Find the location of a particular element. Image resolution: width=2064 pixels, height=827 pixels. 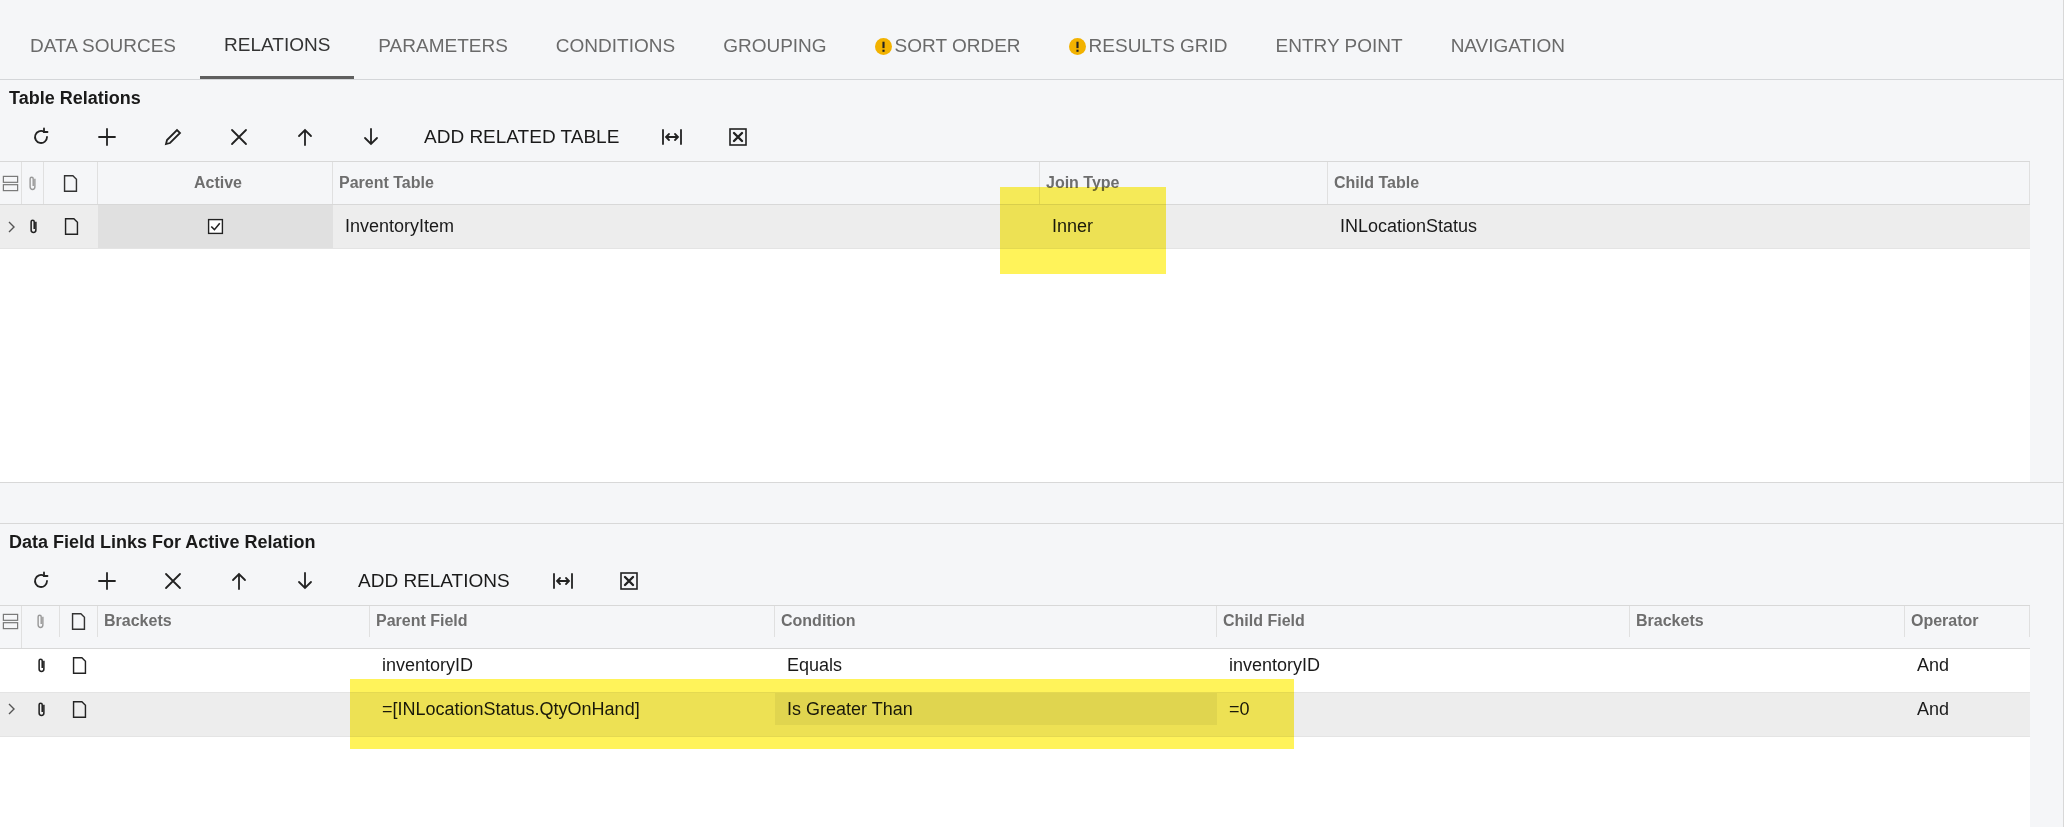

tab: DATA SOURCES is located at coordinates (103, 57).